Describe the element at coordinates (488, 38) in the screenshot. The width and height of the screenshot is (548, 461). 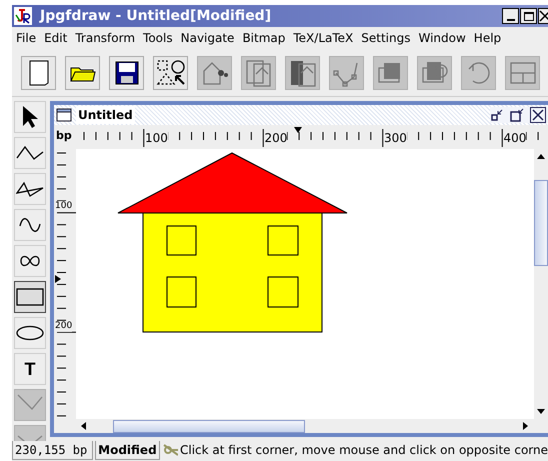
I see `menu-item: Help` at that location.